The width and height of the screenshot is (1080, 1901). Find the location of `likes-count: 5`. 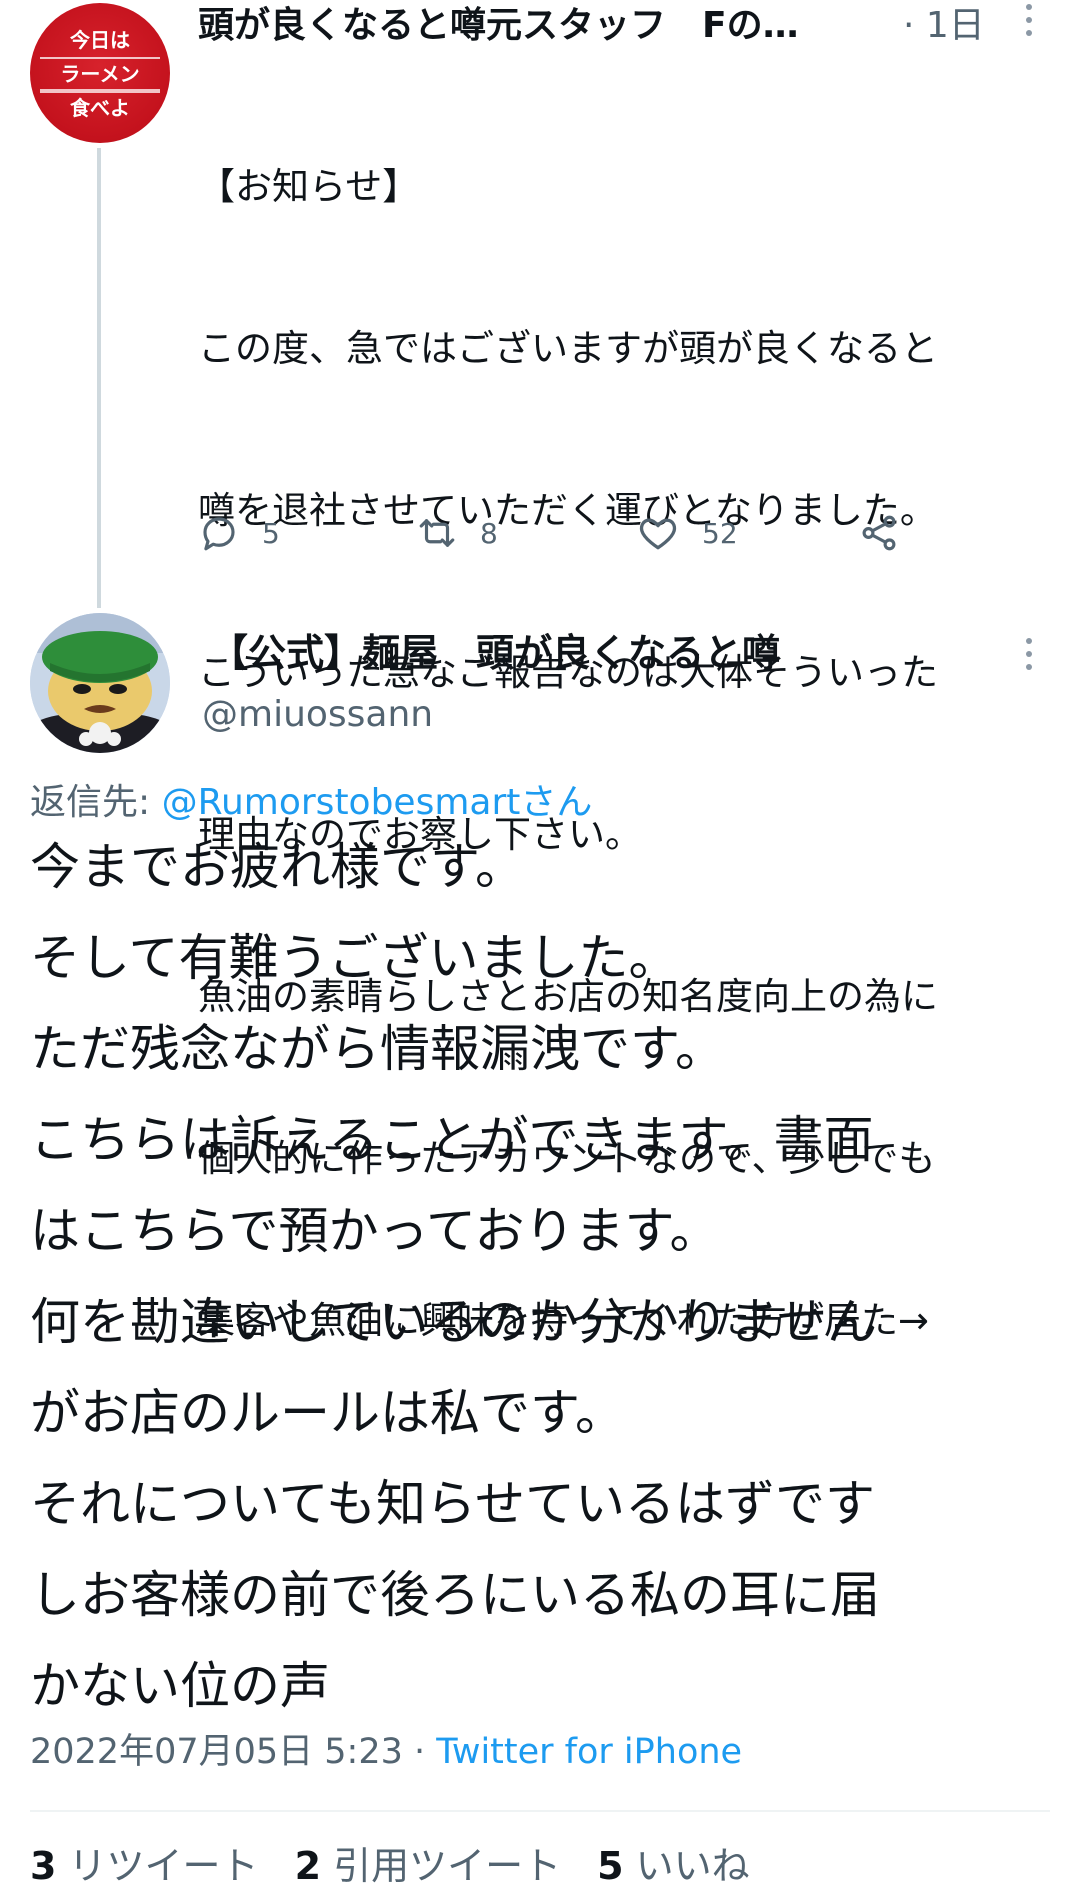

likes-count: 5 is located at coordinates (610, 1866).